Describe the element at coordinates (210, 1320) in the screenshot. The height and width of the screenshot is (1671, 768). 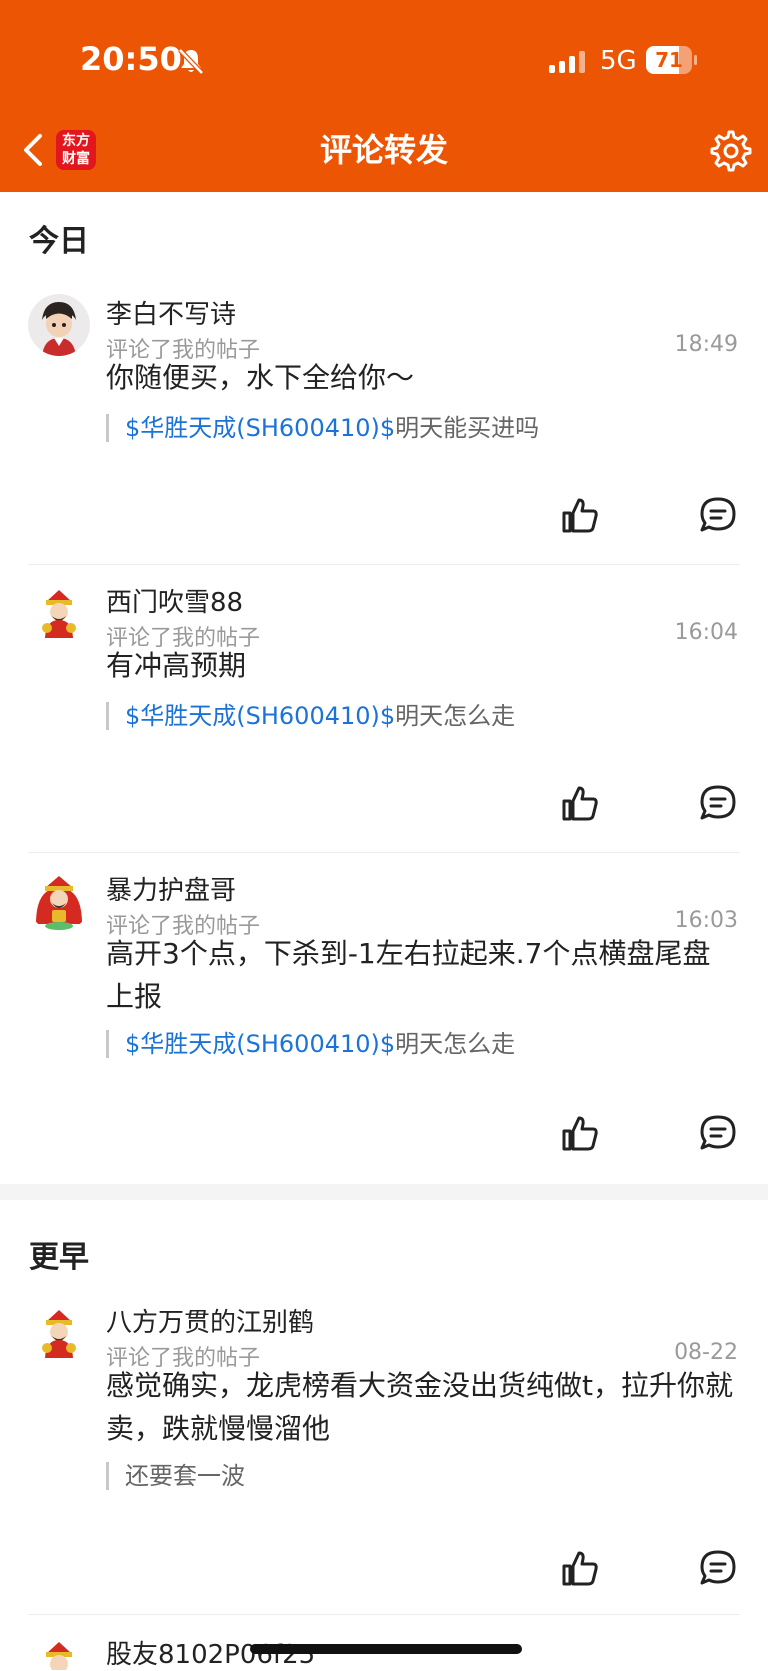
I see `username: 八方万贯的江别鹤` at that location.